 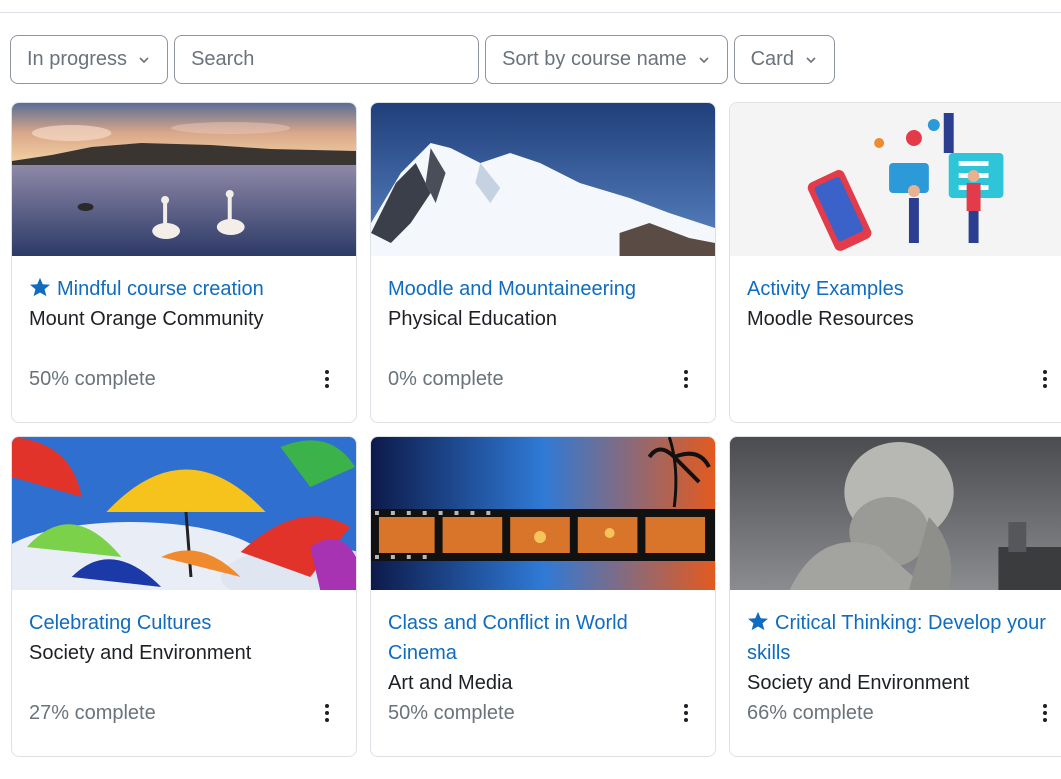 What do you see at coordinates (120, 623) in the screenshot?
I see `course-title: Celebrating Cultures` at bounding box center [120, 623].